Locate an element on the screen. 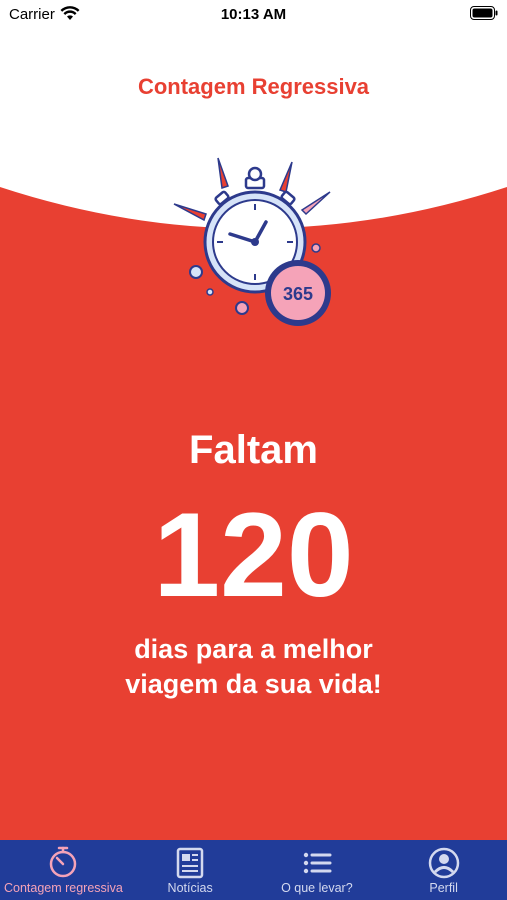 This screenshot has width=507, height=900. tab-label: Notícias is located at coordinates (190, 888).